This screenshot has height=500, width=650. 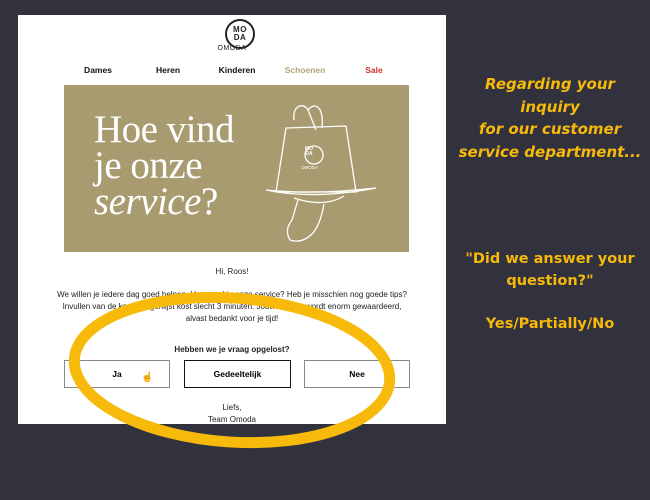 What do you see at coordinates (117, 374) in the screenshot?
I see `answer-ja-button: Ja ☝` at bounding box center [117, 374].